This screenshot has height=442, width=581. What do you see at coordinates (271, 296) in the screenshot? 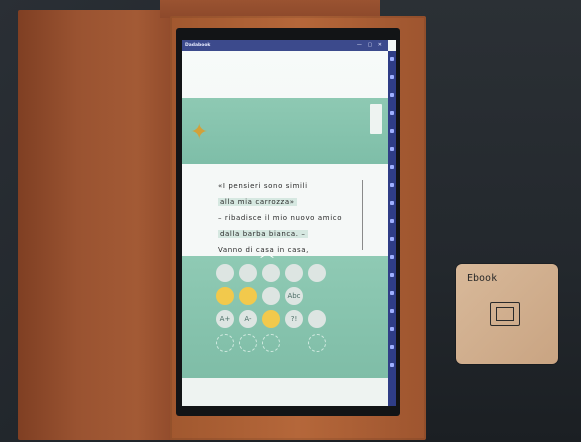
I see `moon-icon` at bounding box center [271, 296].